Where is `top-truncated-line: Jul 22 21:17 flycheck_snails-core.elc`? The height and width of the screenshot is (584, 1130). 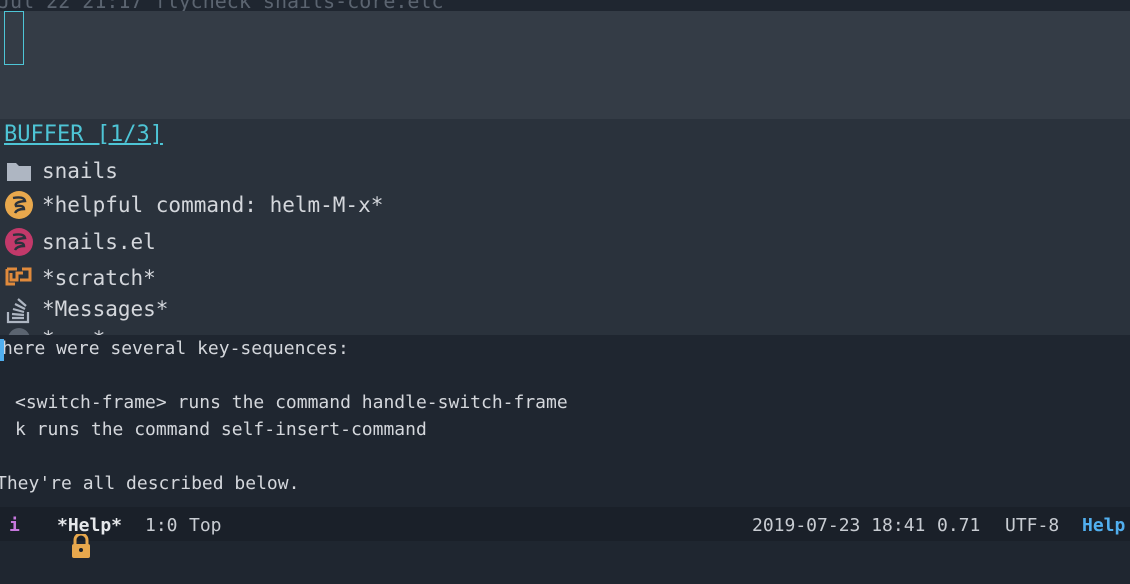
top-truncated-line: Jul 22 21:17 flycheck_snails-core.elc is located at coordinates (565, 5).